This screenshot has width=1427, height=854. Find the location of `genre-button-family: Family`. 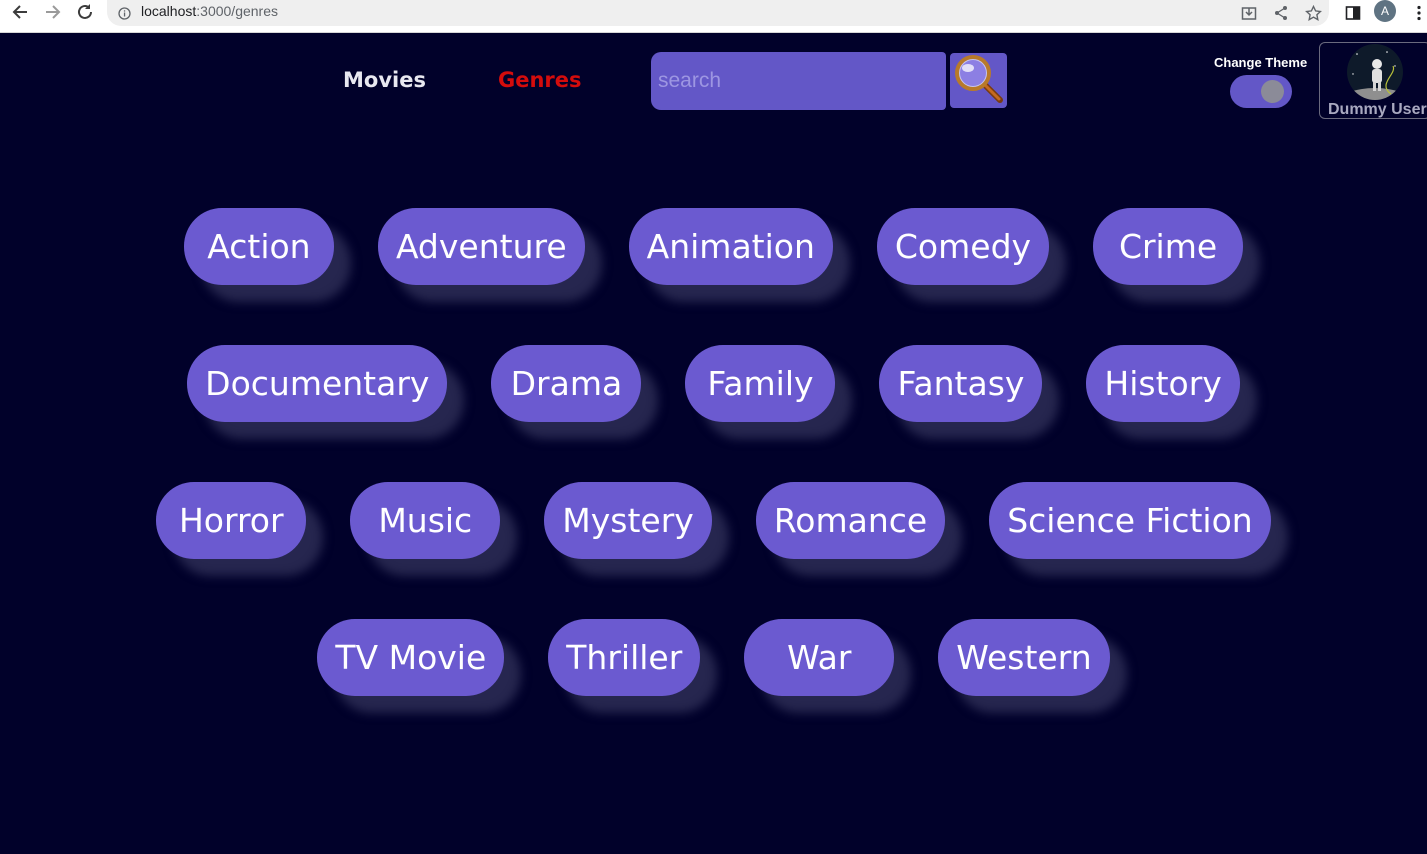

genre-button-family: Family is located at coordinates (760, 383).